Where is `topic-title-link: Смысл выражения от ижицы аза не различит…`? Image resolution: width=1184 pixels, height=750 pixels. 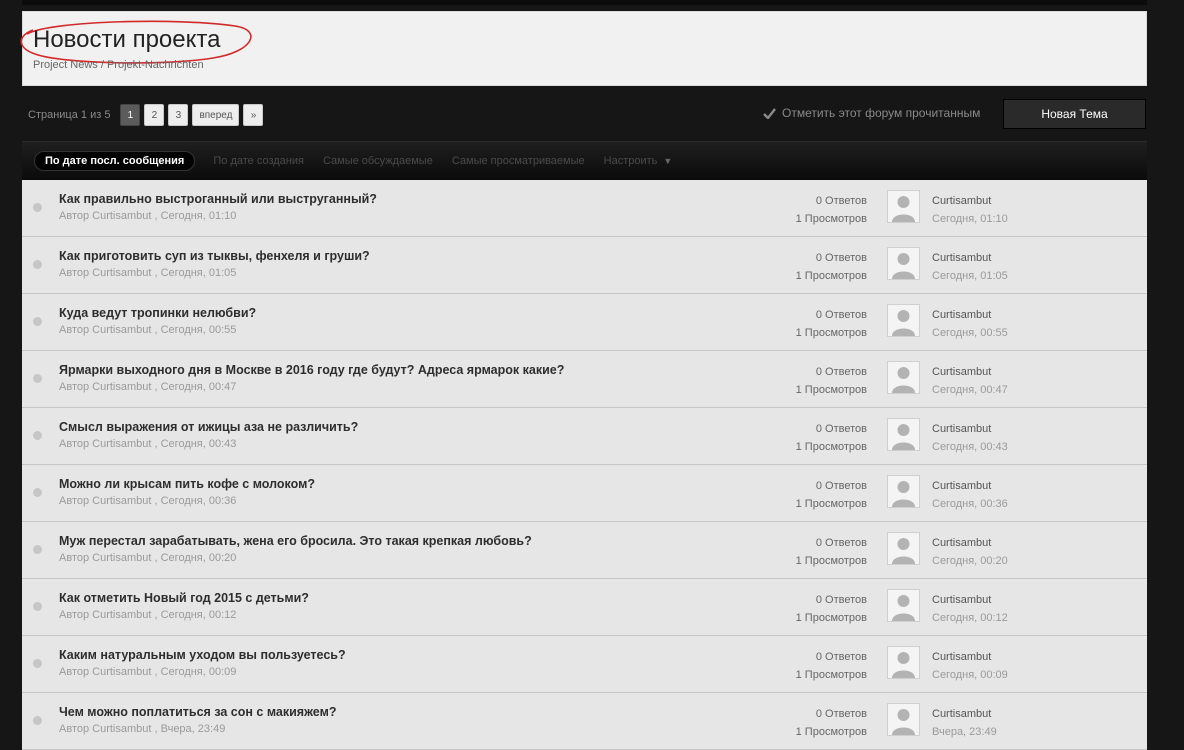
topic-title-link: Смысл выражения от ижицы аза не различит… is located at coordinates (208, 427).